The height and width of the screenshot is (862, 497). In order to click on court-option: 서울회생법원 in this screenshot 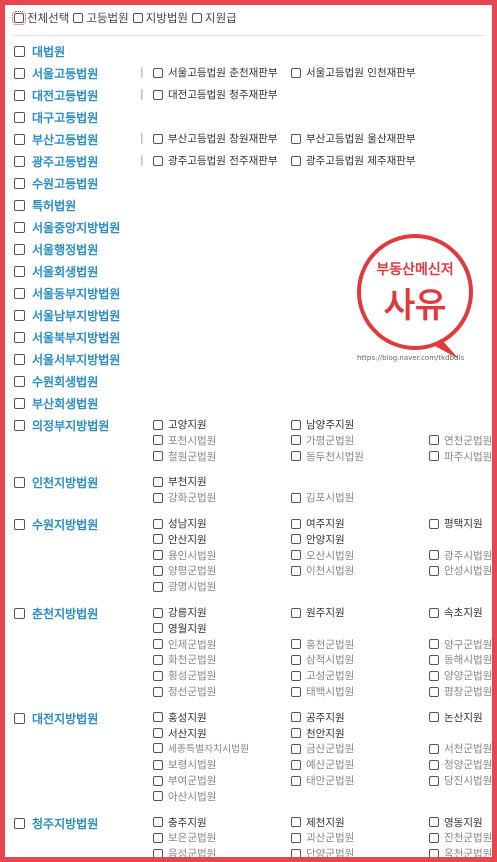, I will do `click(56, 271)`.